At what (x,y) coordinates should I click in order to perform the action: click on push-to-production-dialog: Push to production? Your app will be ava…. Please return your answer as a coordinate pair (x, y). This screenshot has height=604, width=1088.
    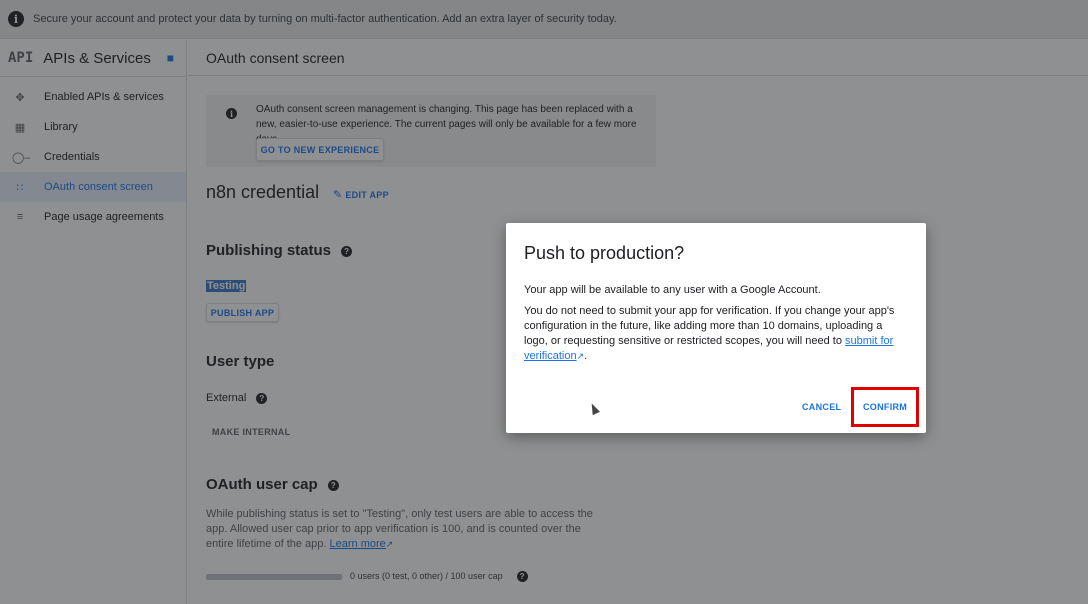
    Looking at the image, I should click on (716, 328).